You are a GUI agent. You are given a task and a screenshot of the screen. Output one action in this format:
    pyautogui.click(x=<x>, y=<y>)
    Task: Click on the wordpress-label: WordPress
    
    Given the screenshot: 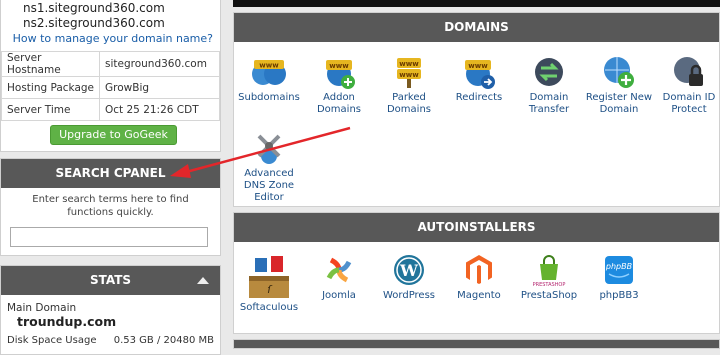 What is the action you would take?
    pyautogui.click(x=409, y=295)
    